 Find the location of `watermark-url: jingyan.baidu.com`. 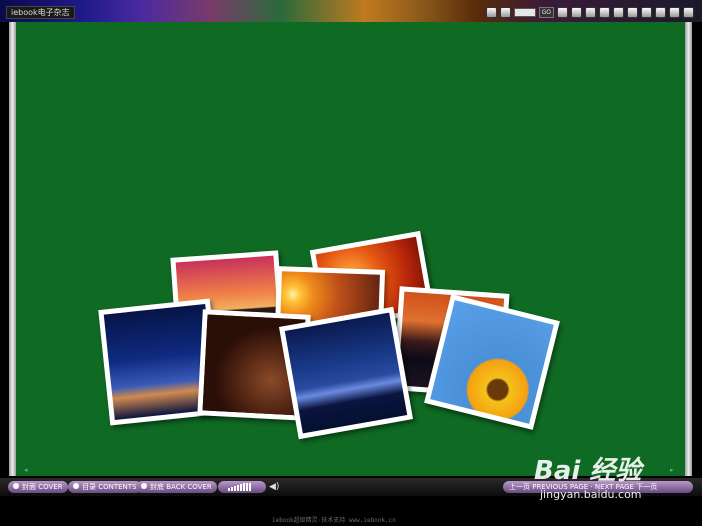

watermark-url: jingyan.baidu.com is located at coordinates (591, 494).